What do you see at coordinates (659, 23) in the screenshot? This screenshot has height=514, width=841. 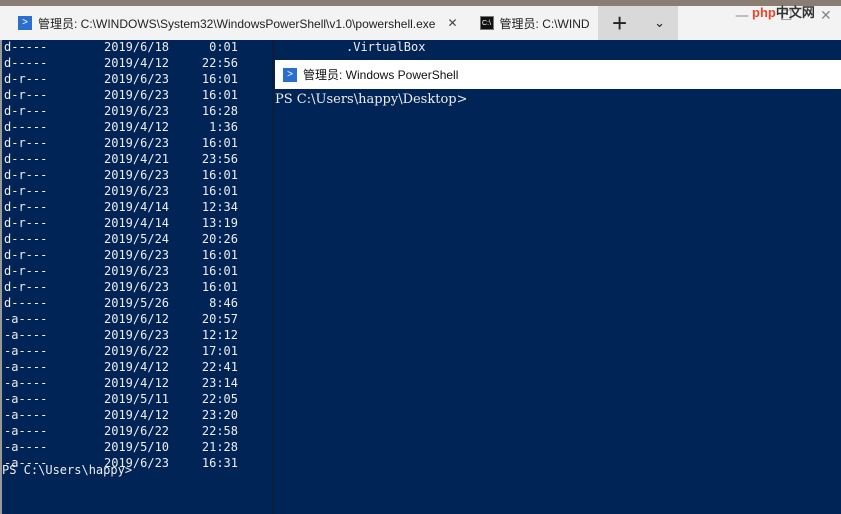 I see `tab-dropdown-button: ⌄` at bounding box center [659, 23].